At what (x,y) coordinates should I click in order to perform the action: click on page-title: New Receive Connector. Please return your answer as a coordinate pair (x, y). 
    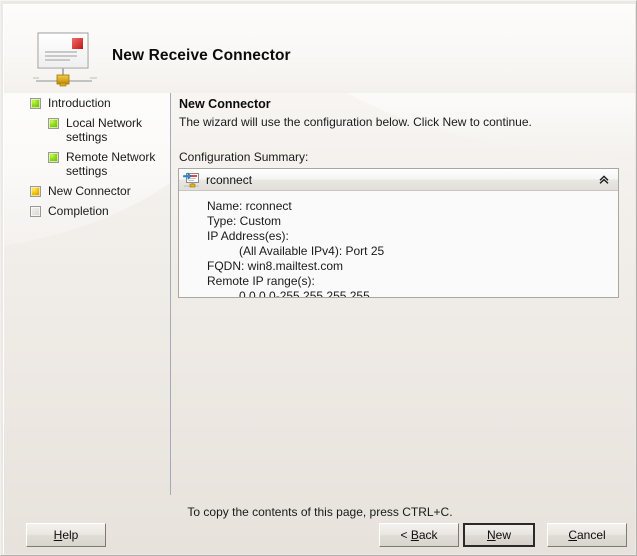
    Looking at the image, I should click on (201, 55).